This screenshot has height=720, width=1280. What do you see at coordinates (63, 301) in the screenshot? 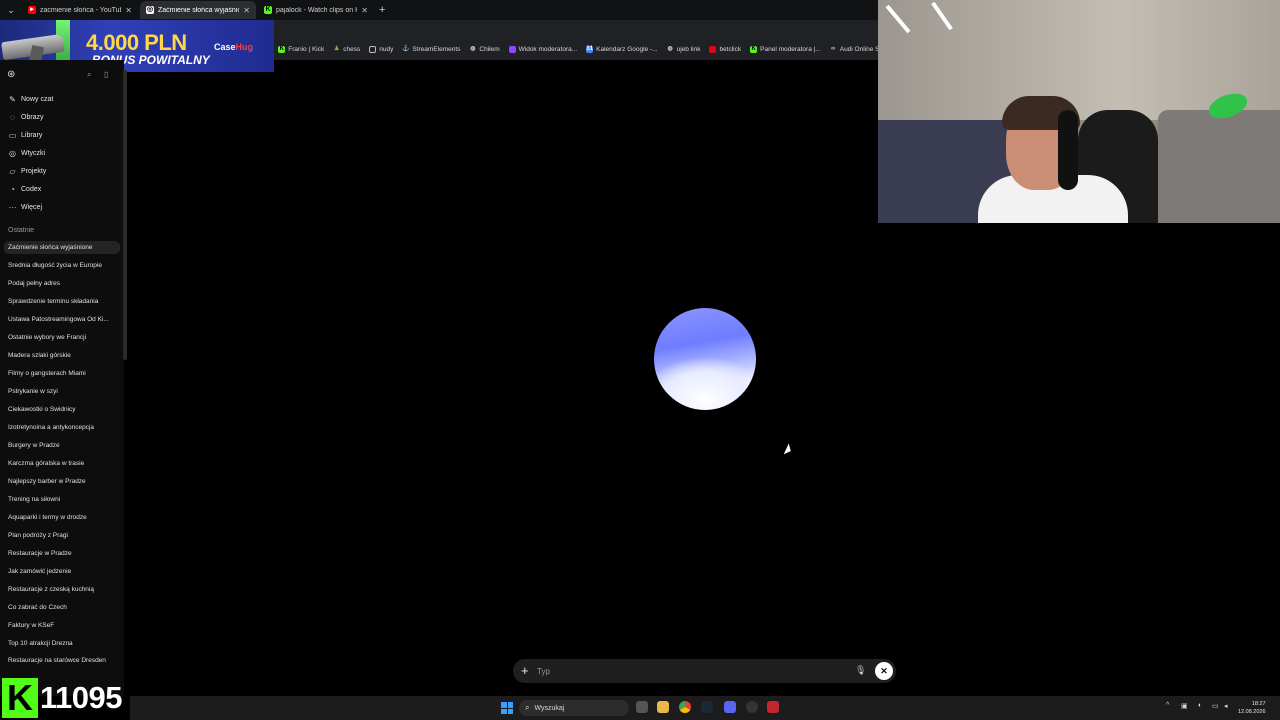
I see `history-item: Sprawdzenie terminu składania` at bounding box center [63, 301].